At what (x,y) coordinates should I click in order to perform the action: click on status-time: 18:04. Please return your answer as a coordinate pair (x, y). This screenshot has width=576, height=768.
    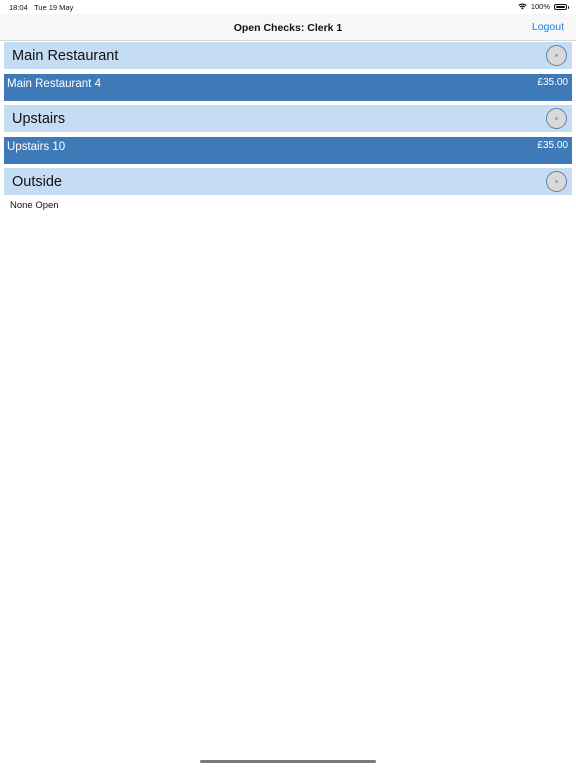
    Looking at the image, I should click on (18, 7).